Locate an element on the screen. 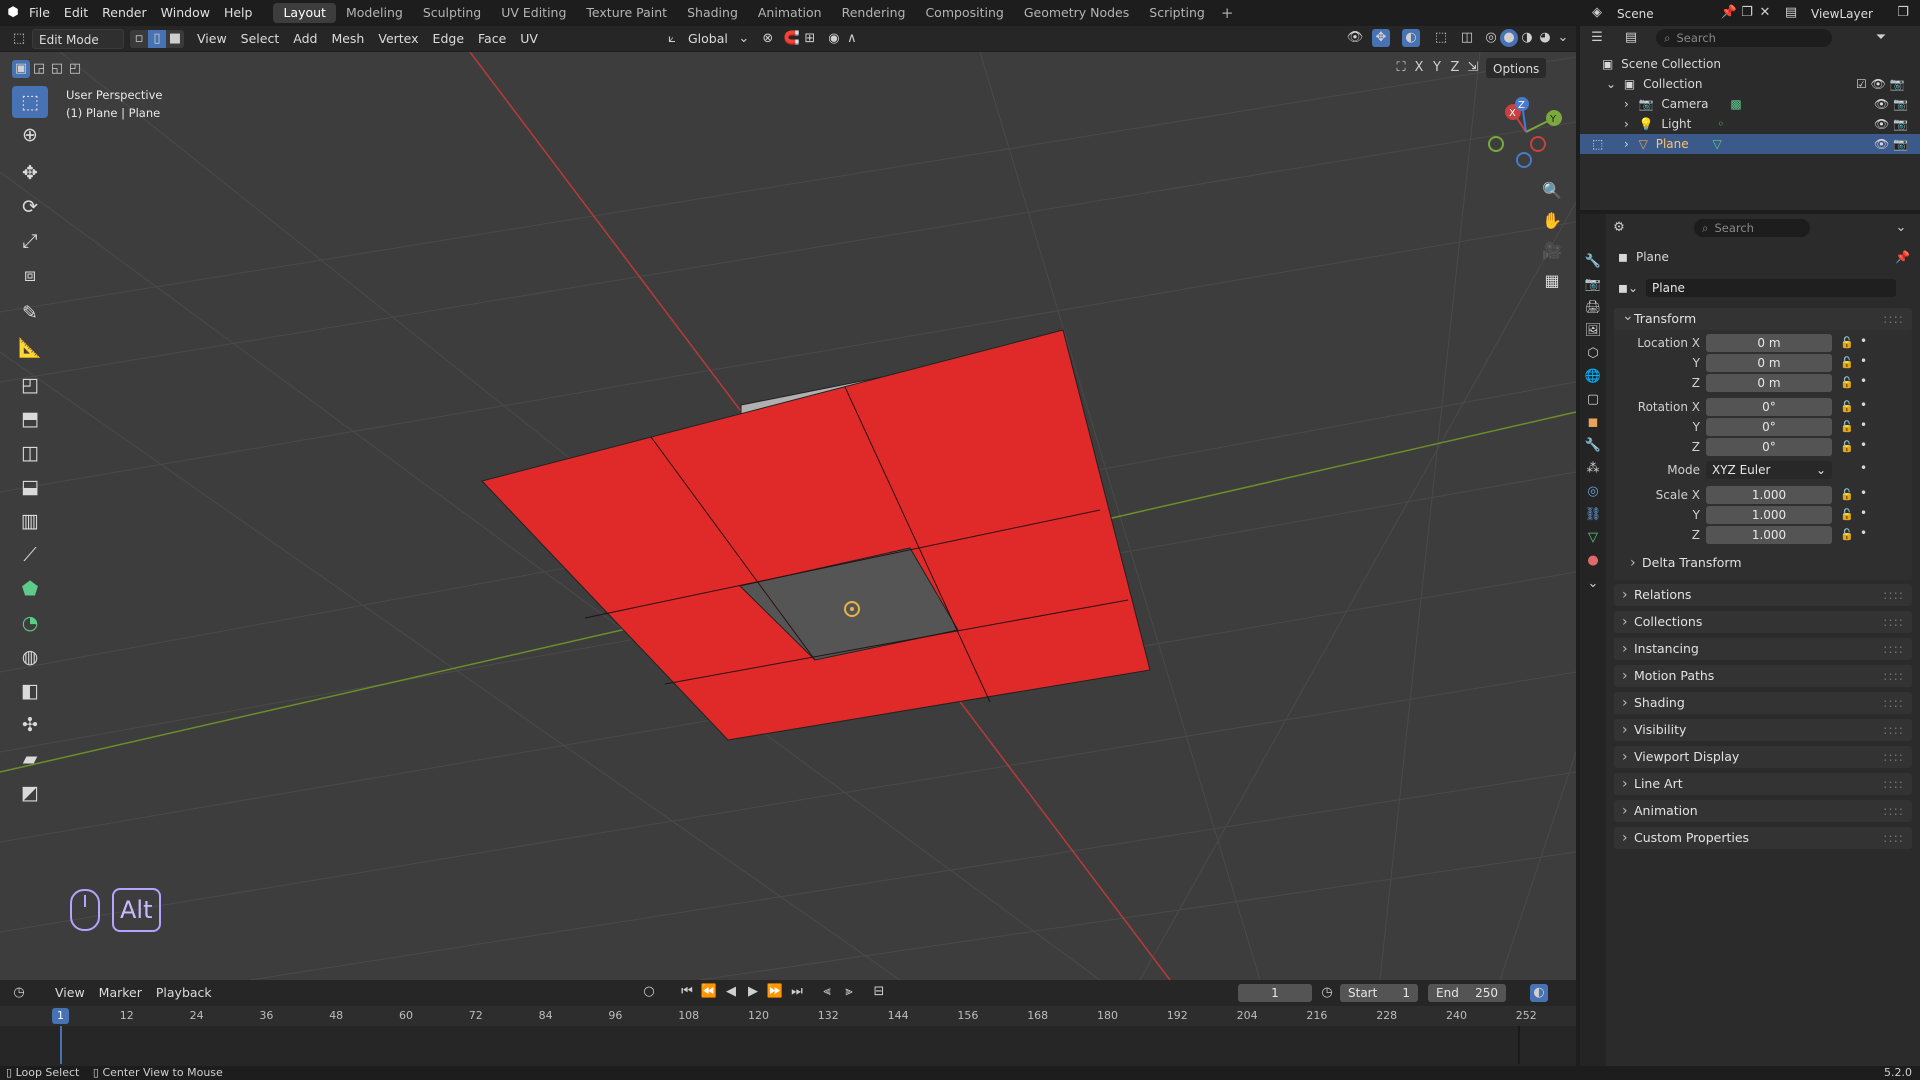 Image resolution: width=1920 pixels, height=1080 pixels. camera-render-icon: 📷 is located at coordinates (1900, 144).